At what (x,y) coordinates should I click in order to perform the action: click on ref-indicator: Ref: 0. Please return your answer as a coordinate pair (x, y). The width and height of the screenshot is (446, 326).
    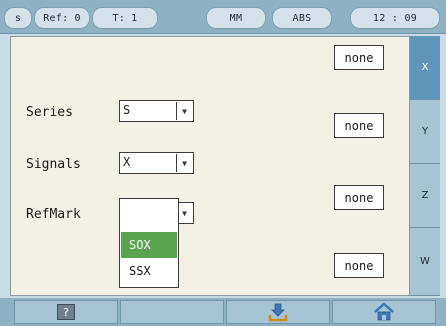
    Looking at the image, I should click on (62, 18).